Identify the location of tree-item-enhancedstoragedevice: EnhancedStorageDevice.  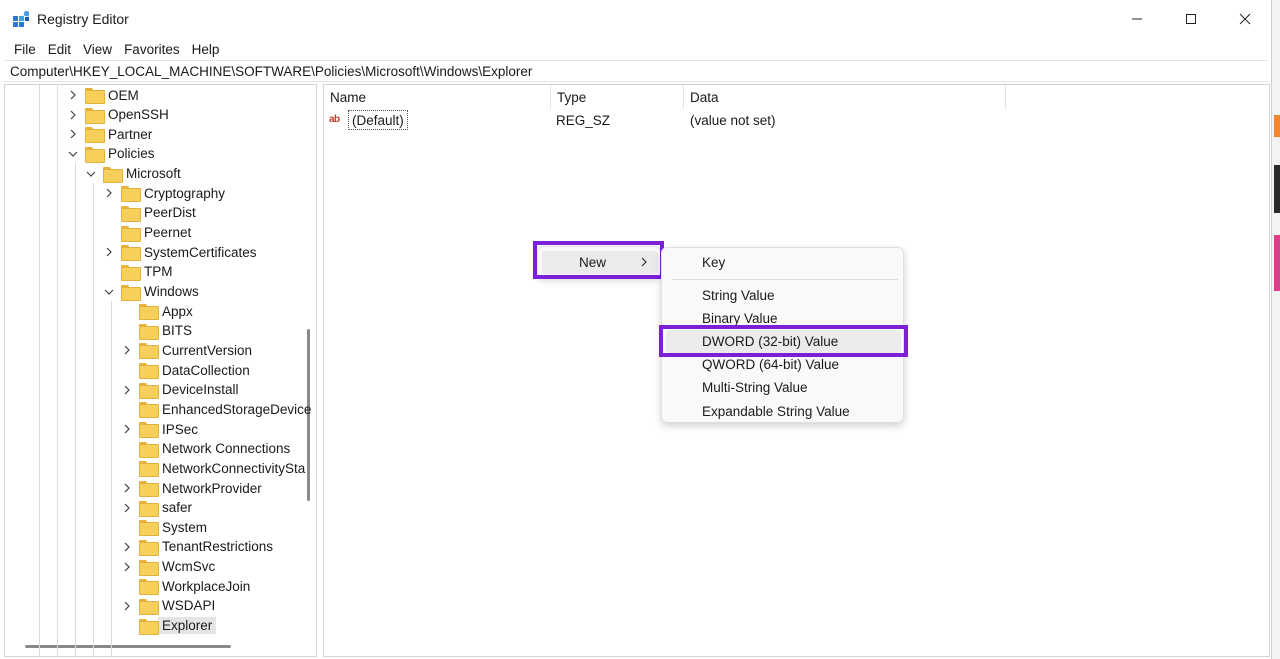
(216, 409).